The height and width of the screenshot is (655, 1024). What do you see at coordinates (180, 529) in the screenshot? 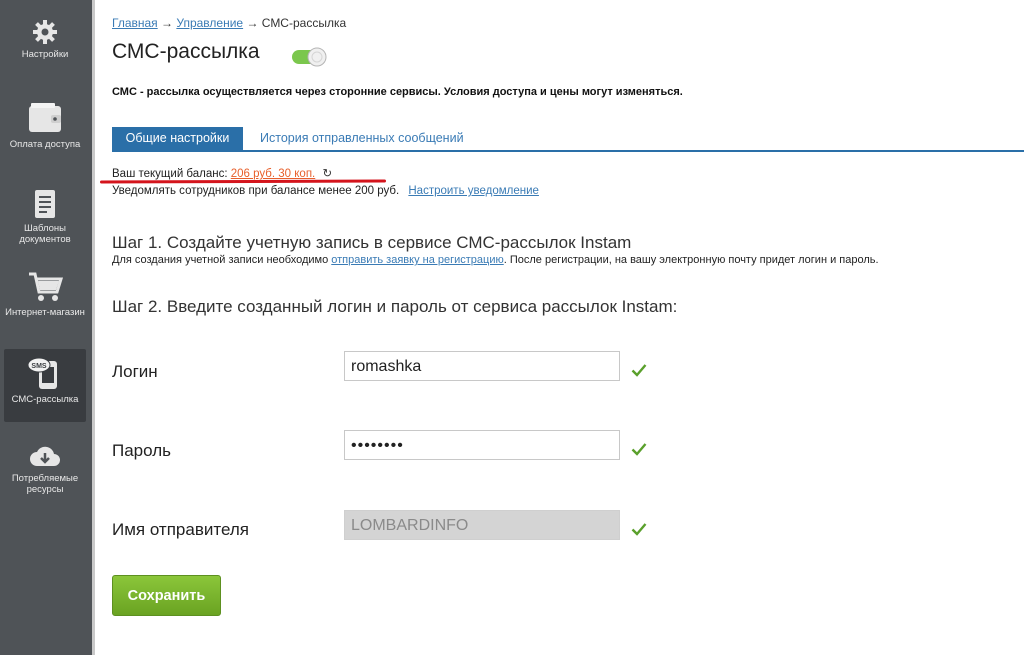
I see `sender-name-label: Имя отправителя` at bounding box center [180, 529].